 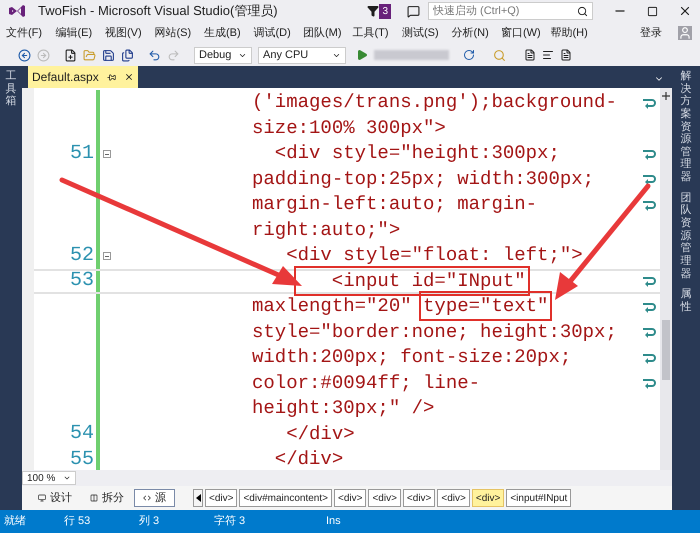 What do you see at coordinates (434, 102) in the screenshot?
I see `code-text: ('images/trans.png');background-` at bounding box center [434, 102].